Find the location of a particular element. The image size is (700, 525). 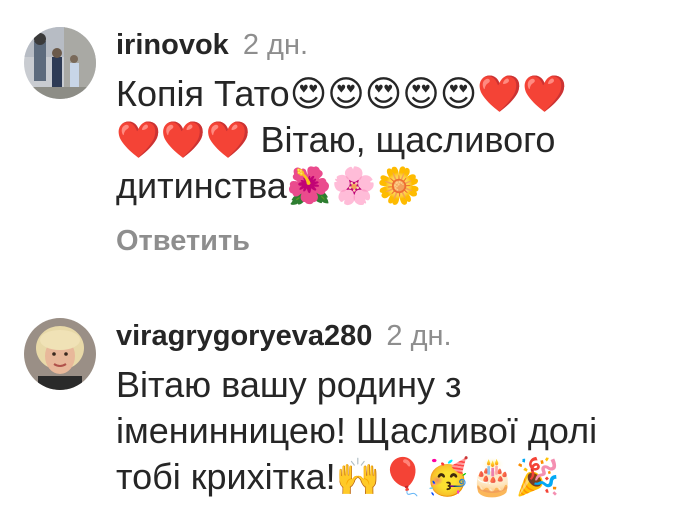

comment-text-line: Вітаю вашу родину з is located at coordinates (289, 384).